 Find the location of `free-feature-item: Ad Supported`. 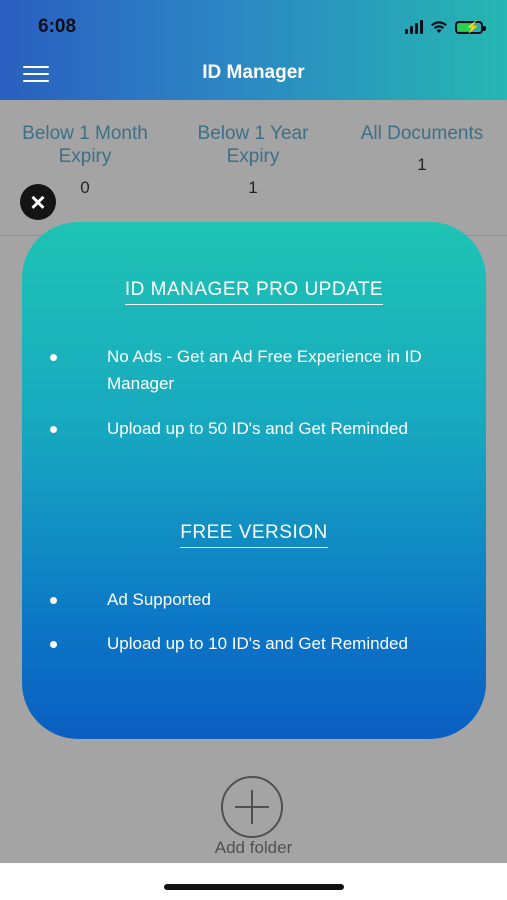

free-feature-item: Ad Supported is located at coordinates (254, 599).